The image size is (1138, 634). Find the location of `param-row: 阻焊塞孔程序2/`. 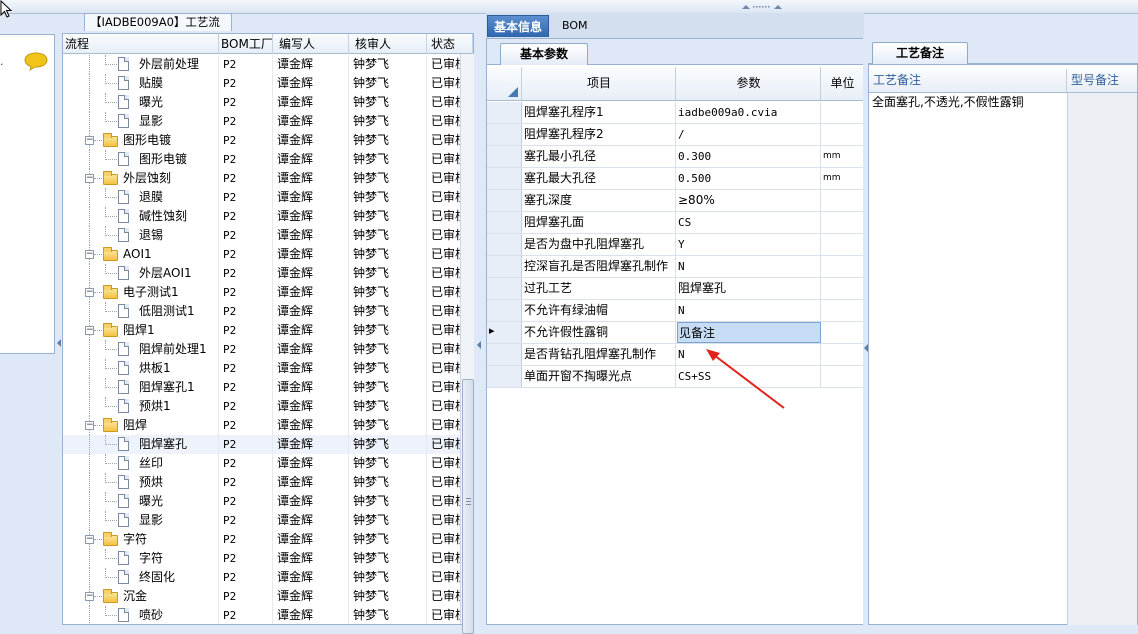

param-row: 阻焊塞孔程序2/ is located at coordinates (675, 135).